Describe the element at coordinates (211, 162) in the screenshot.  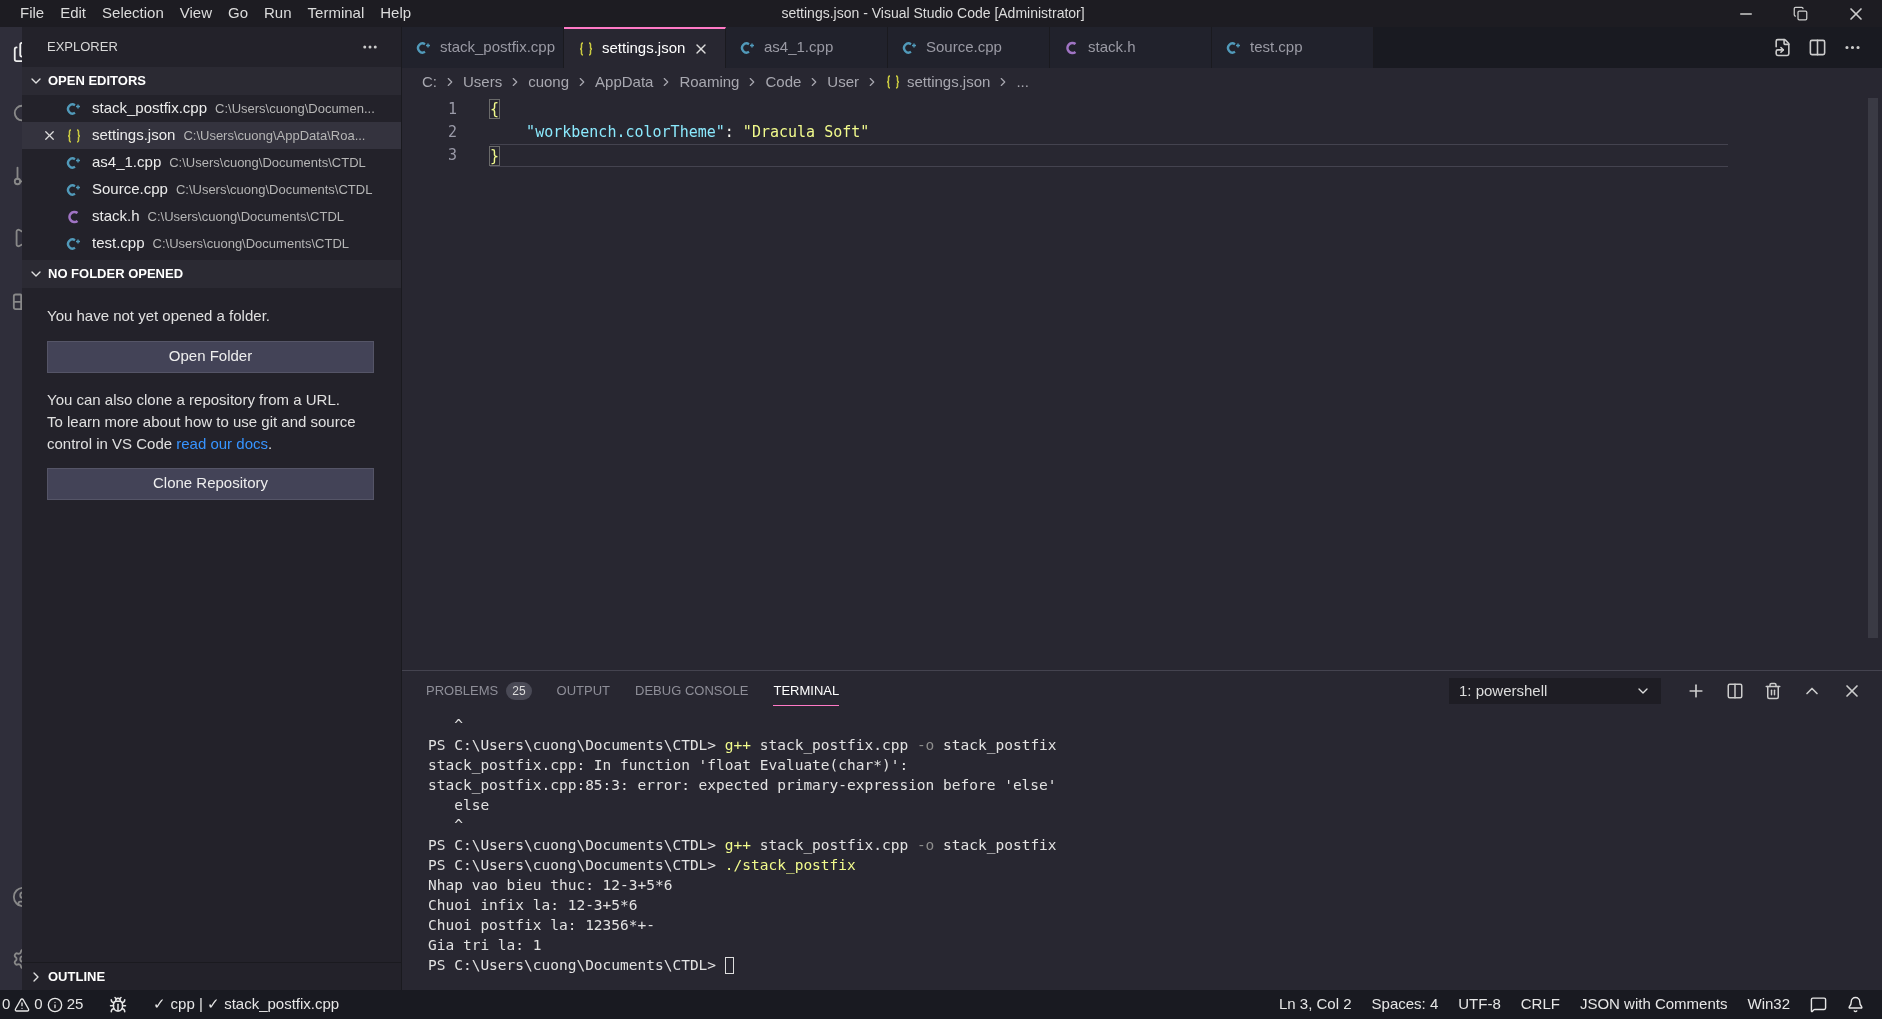
I see `open-editor-item: as4_1.cpp C:\Users\cuong\Documents\CTDL` at that location.